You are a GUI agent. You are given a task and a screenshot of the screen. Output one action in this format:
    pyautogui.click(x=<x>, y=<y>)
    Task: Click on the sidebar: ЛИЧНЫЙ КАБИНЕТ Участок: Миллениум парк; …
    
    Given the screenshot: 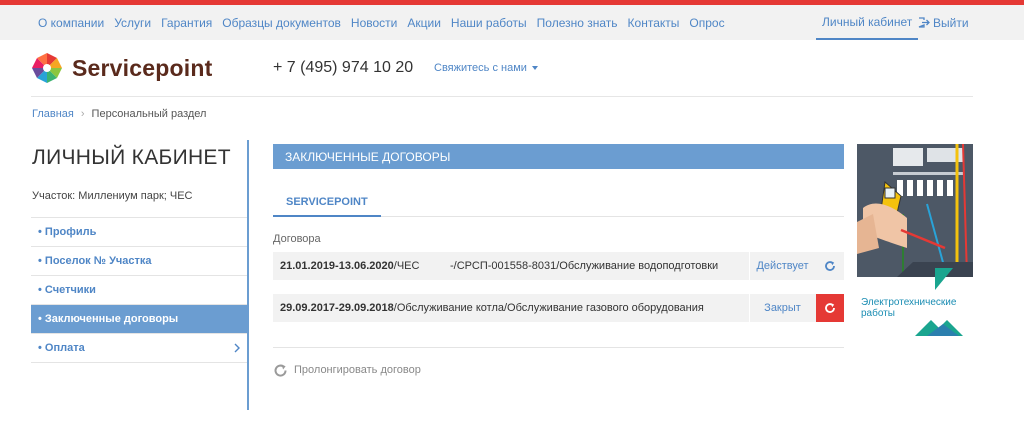 What is the action you would take?
    pyautogui.click(x=140, y=275)
    